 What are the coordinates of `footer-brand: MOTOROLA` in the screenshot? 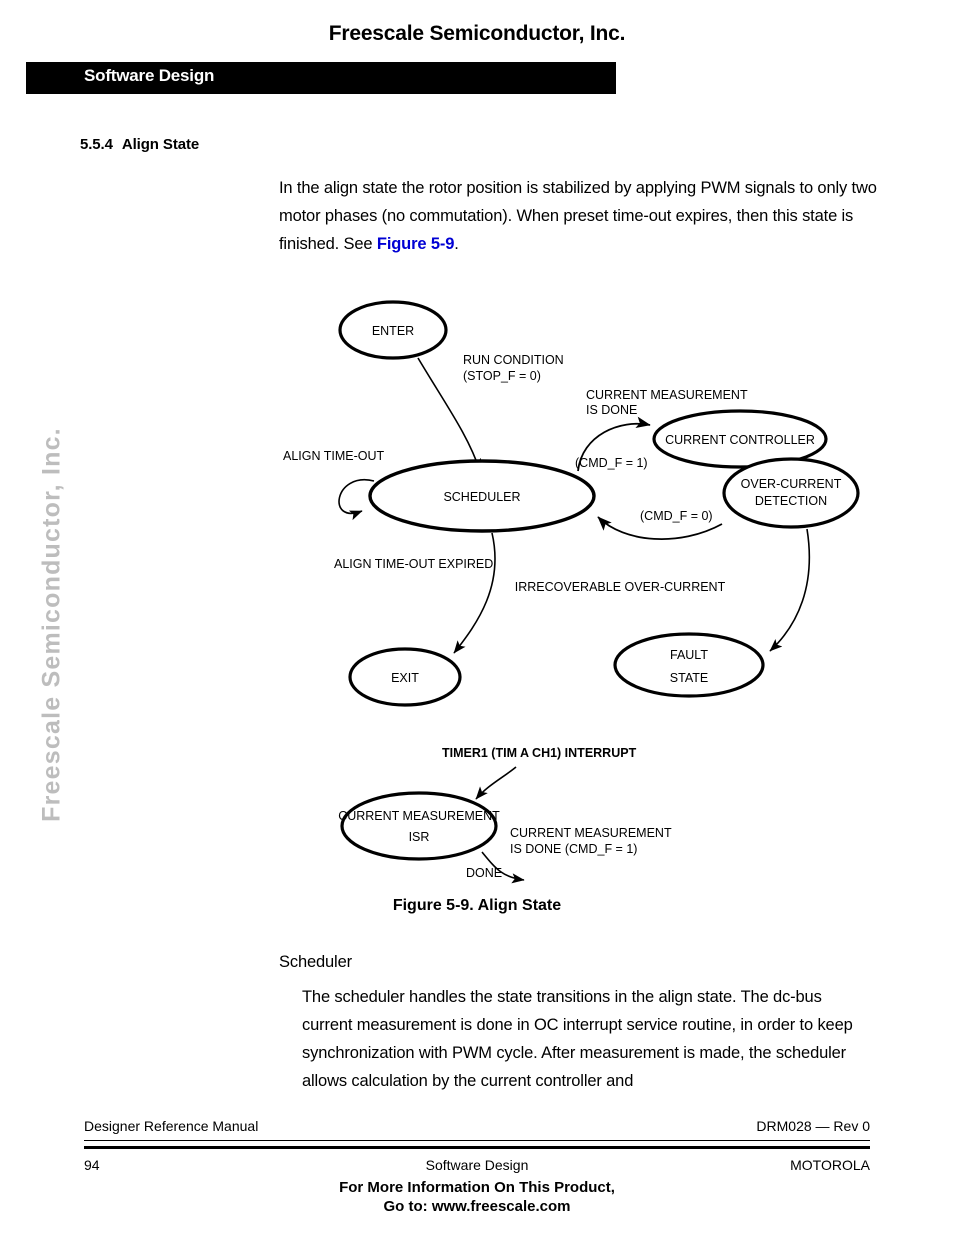 It's located at (830, 1165).